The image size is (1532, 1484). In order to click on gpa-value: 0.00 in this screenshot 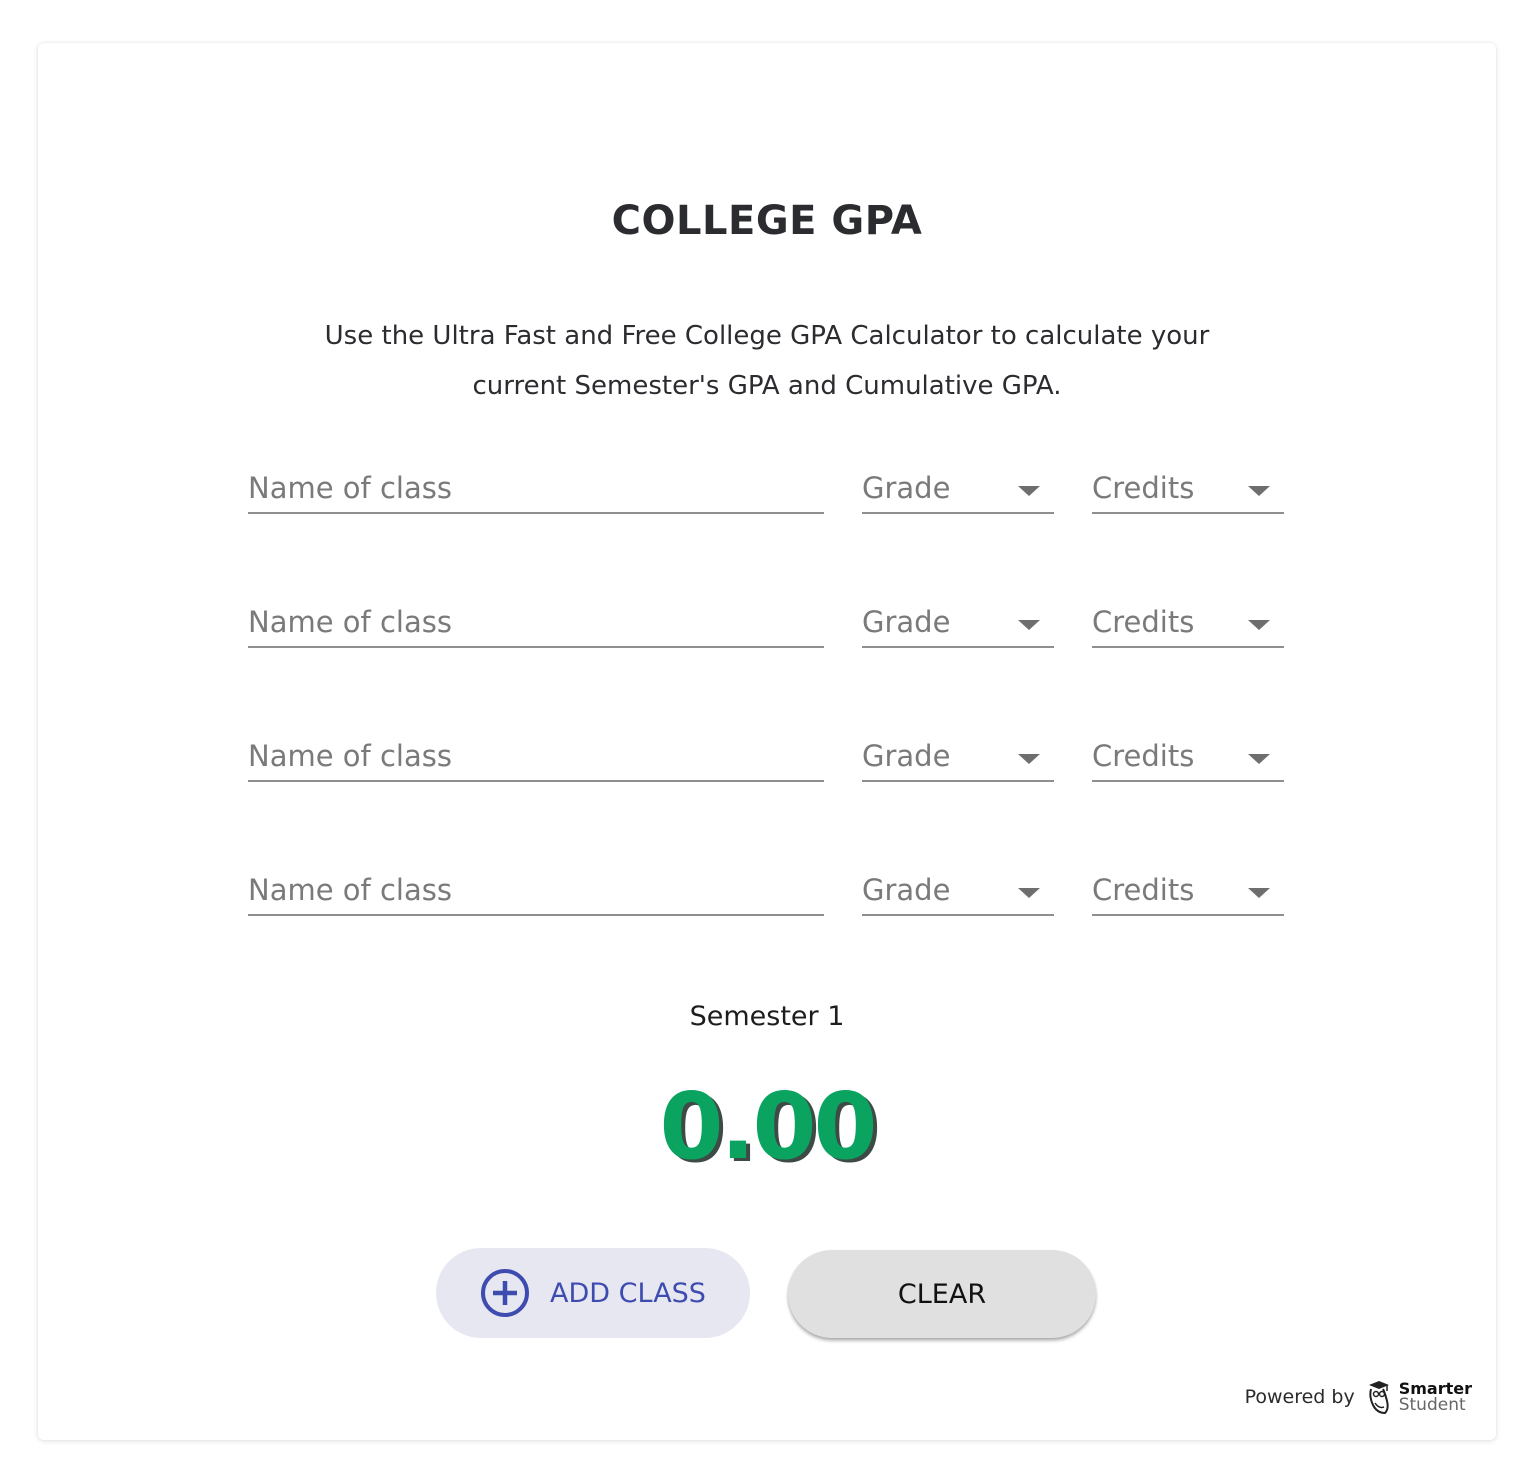, I will do `click(768, 1126)`.